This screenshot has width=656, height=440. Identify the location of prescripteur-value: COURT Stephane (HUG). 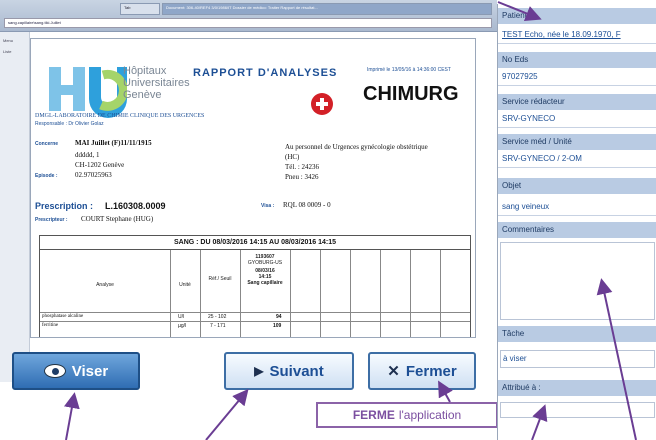
(117, 219).